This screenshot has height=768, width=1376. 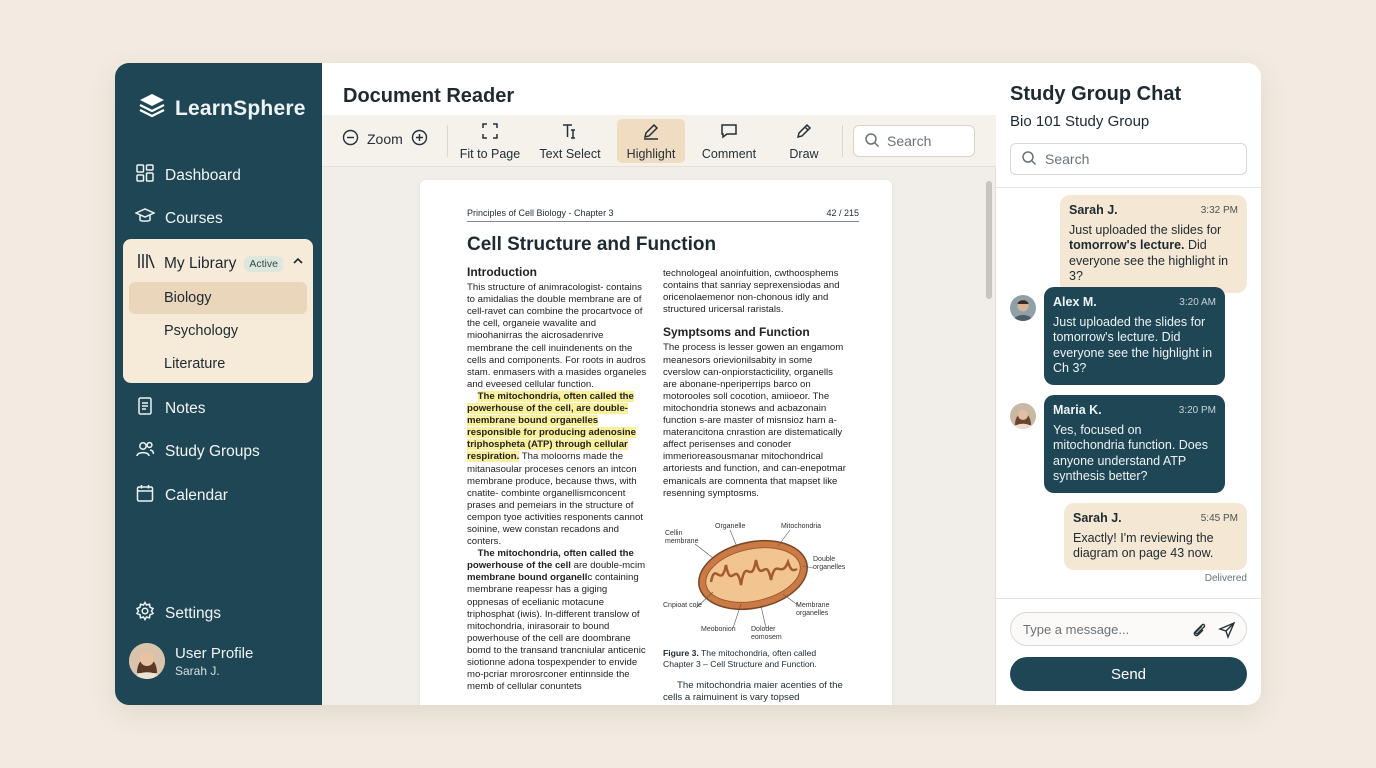 I want to click on highlight-button: Highlight, so click(x=651, y=141).